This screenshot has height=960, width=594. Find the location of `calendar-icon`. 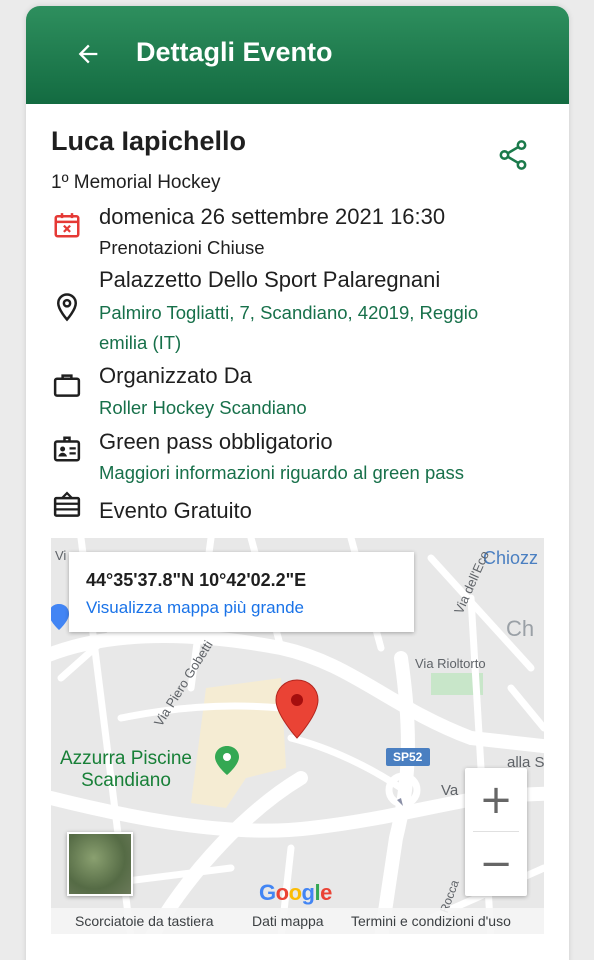

calendar-icon is located at coordinates (67, 225).